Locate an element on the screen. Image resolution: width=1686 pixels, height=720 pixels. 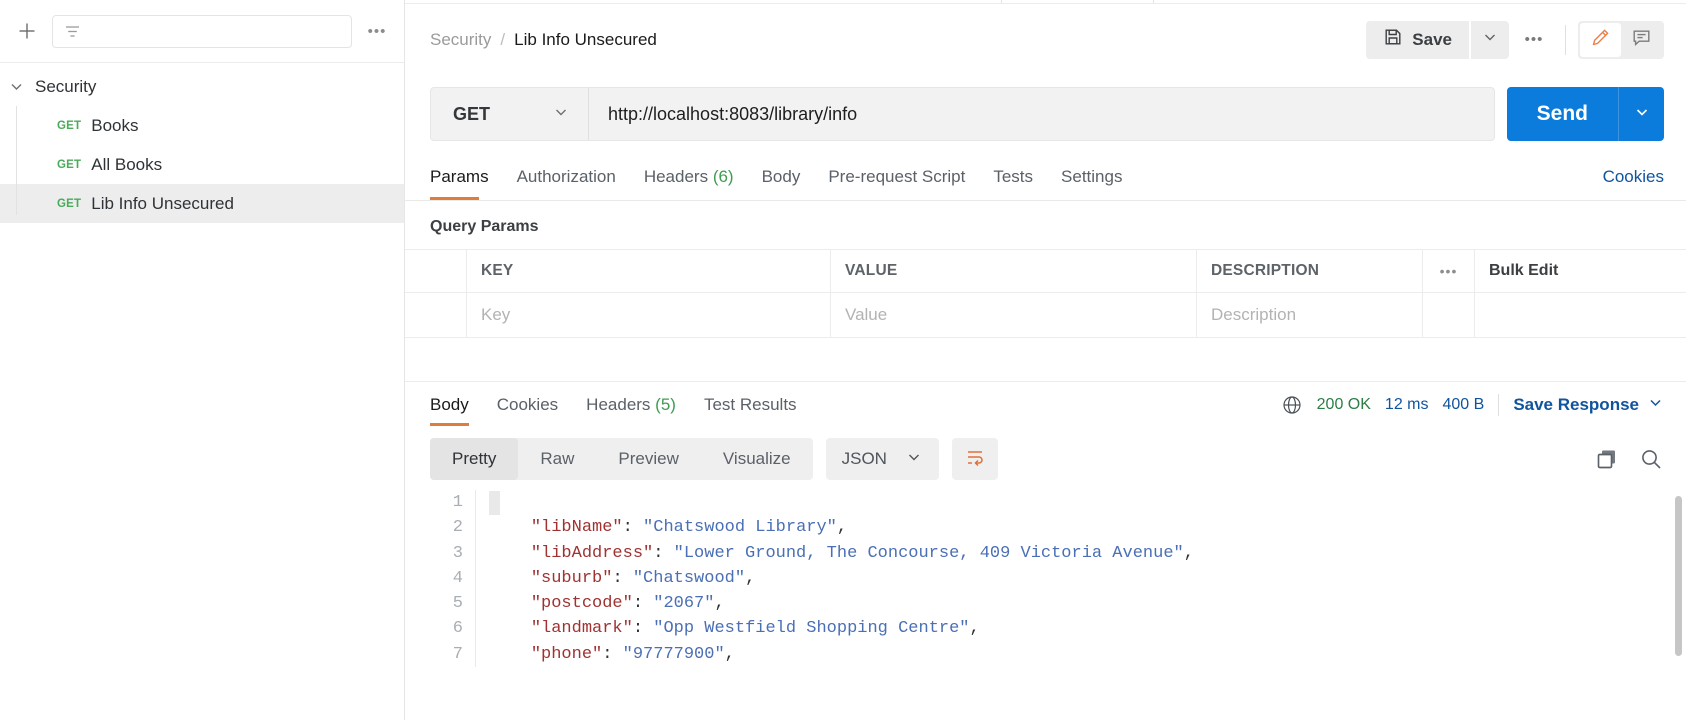
tab-label: Params is located at coordinates (459, 176).